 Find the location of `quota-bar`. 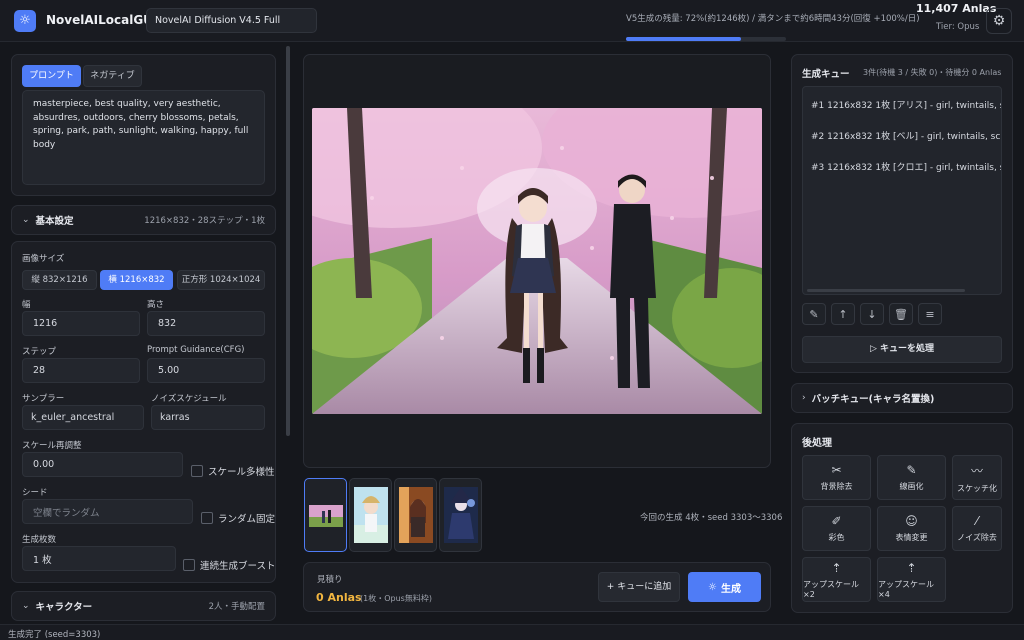

quota-bar is located at coordinates (706, 39).